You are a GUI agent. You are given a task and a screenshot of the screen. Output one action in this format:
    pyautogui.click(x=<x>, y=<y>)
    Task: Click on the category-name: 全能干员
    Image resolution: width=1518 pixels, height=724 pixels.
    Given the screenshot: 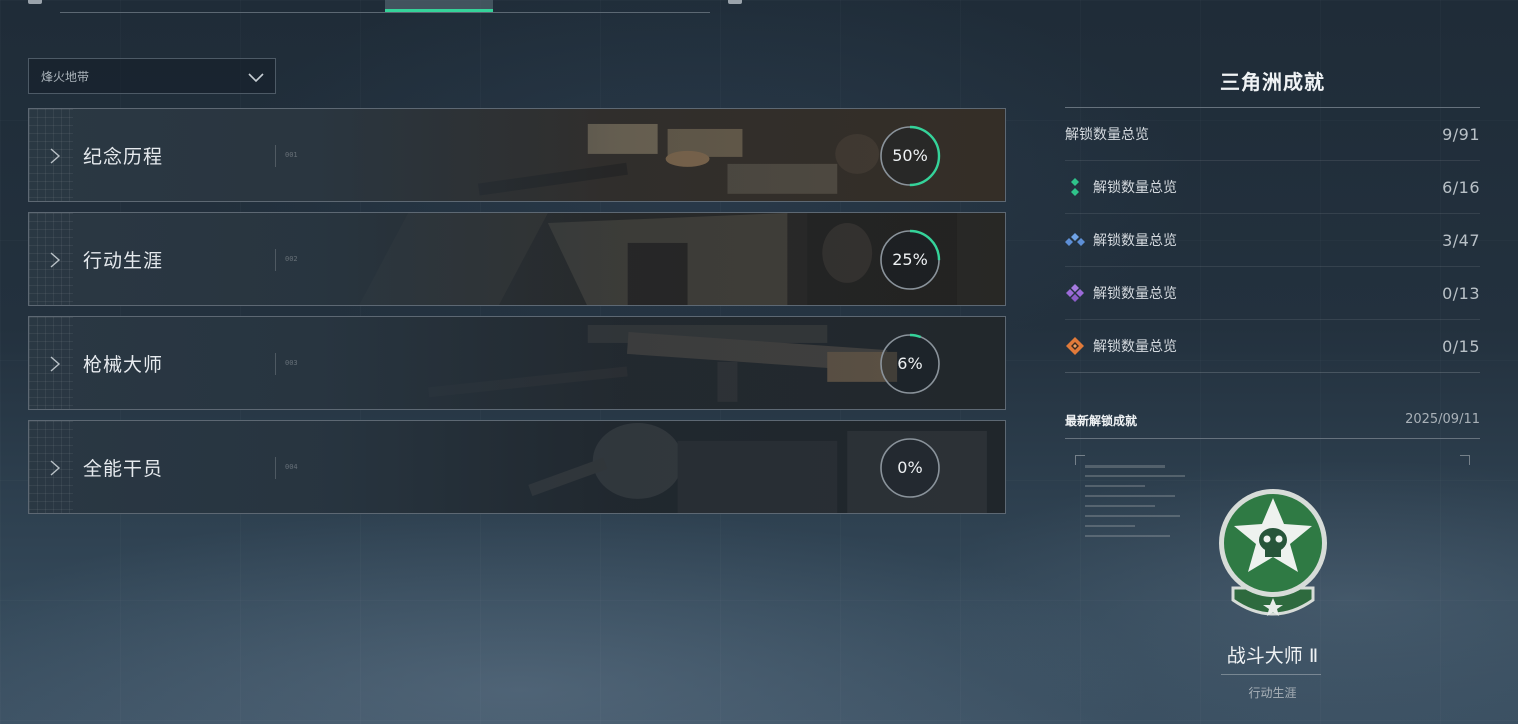 What is the action you would take?
    pyautogui.click(x=123, y=469)
    